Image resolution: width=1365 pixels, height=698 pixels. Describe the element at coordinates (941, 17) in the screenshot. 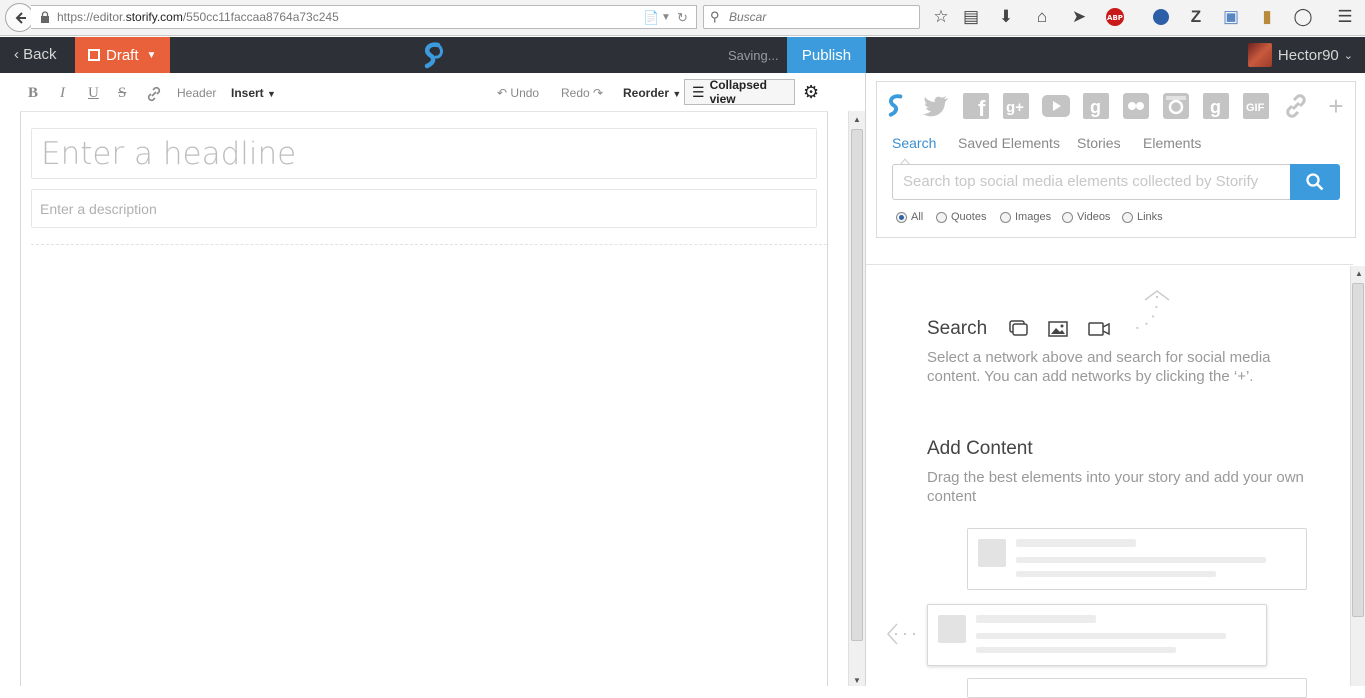

I see `bookmark-star-icon: ☆` at that location.